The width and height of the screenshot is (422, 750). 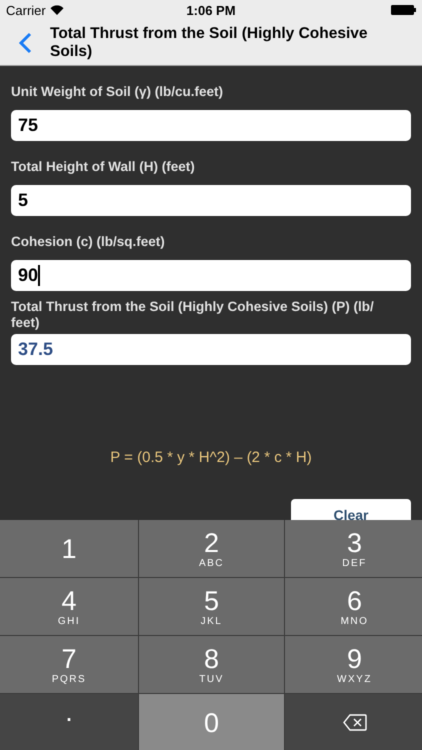 What do you see at coordinates (211, 200) in the screenshot?
I see `input-field: 5` at bounding box center [211, 200].